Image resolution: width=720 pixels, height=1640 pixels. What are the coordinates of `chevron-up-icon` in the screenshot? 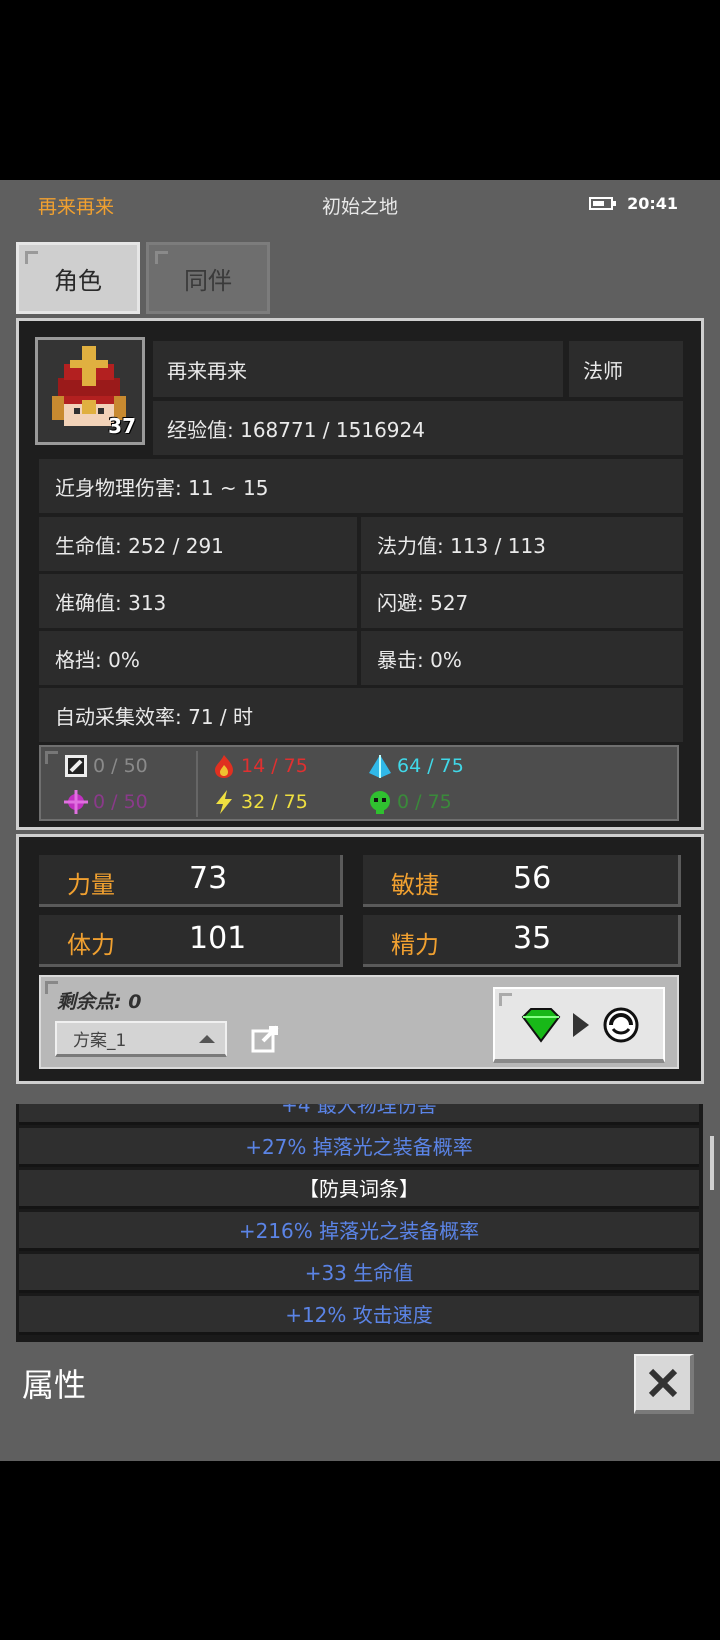 It's located at (207, 1039).